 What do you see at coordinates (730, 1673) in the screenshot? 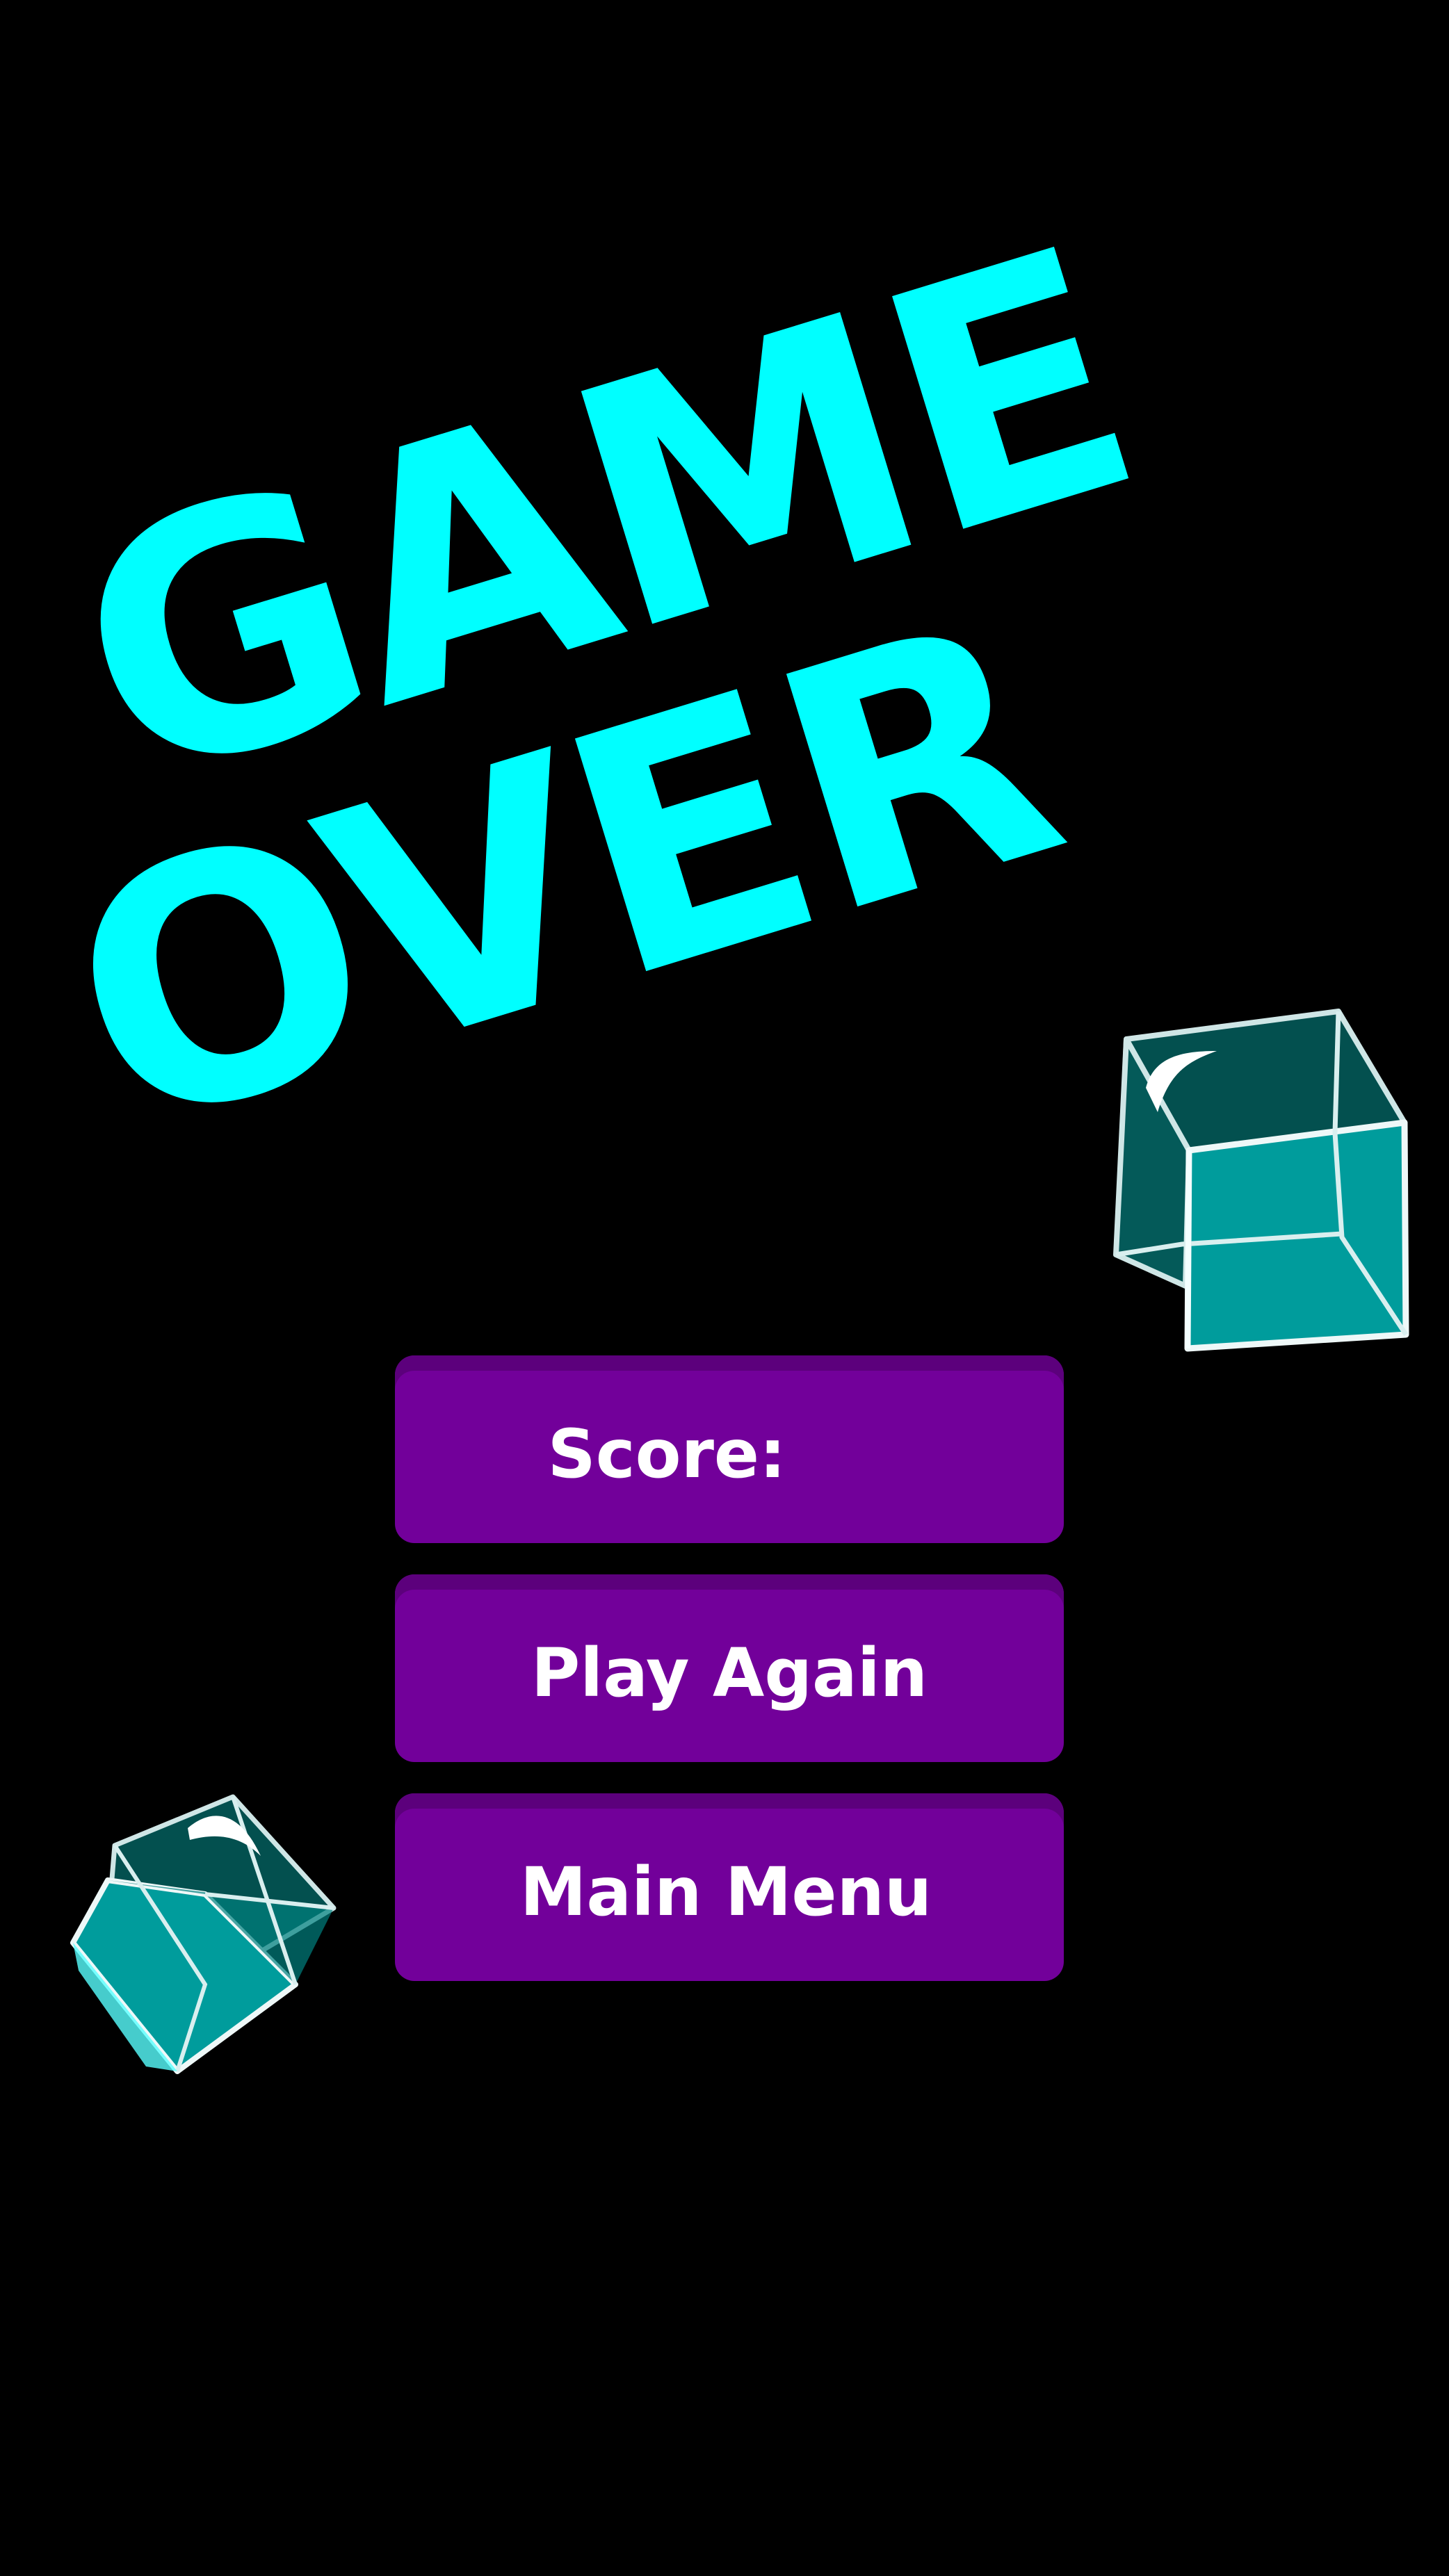
I see `play-again-label: Play Again` at bounding box center [730, 1673].